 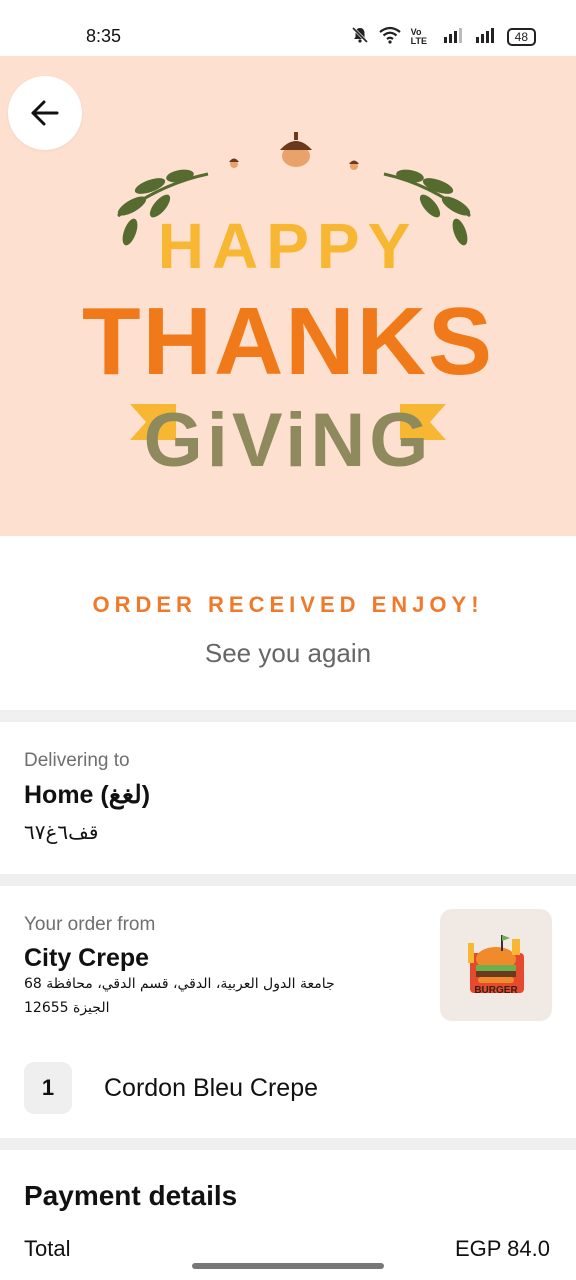 I want to click on item-name: Cordon Bleu Crepe, so click(x=211, y=1088).